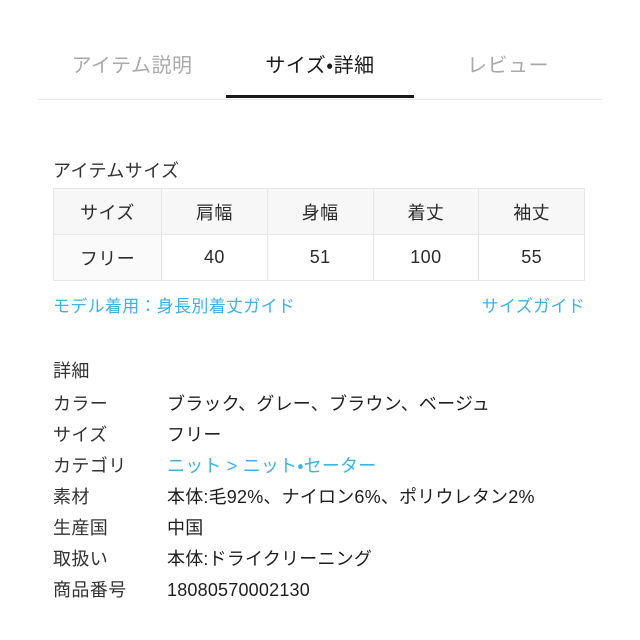 The image size is (640, 640). What do you see at coordinates (90, 590) in the screenshot?
I see `spec-label-product-number: 商品番号` at bounding box center [90, 590].